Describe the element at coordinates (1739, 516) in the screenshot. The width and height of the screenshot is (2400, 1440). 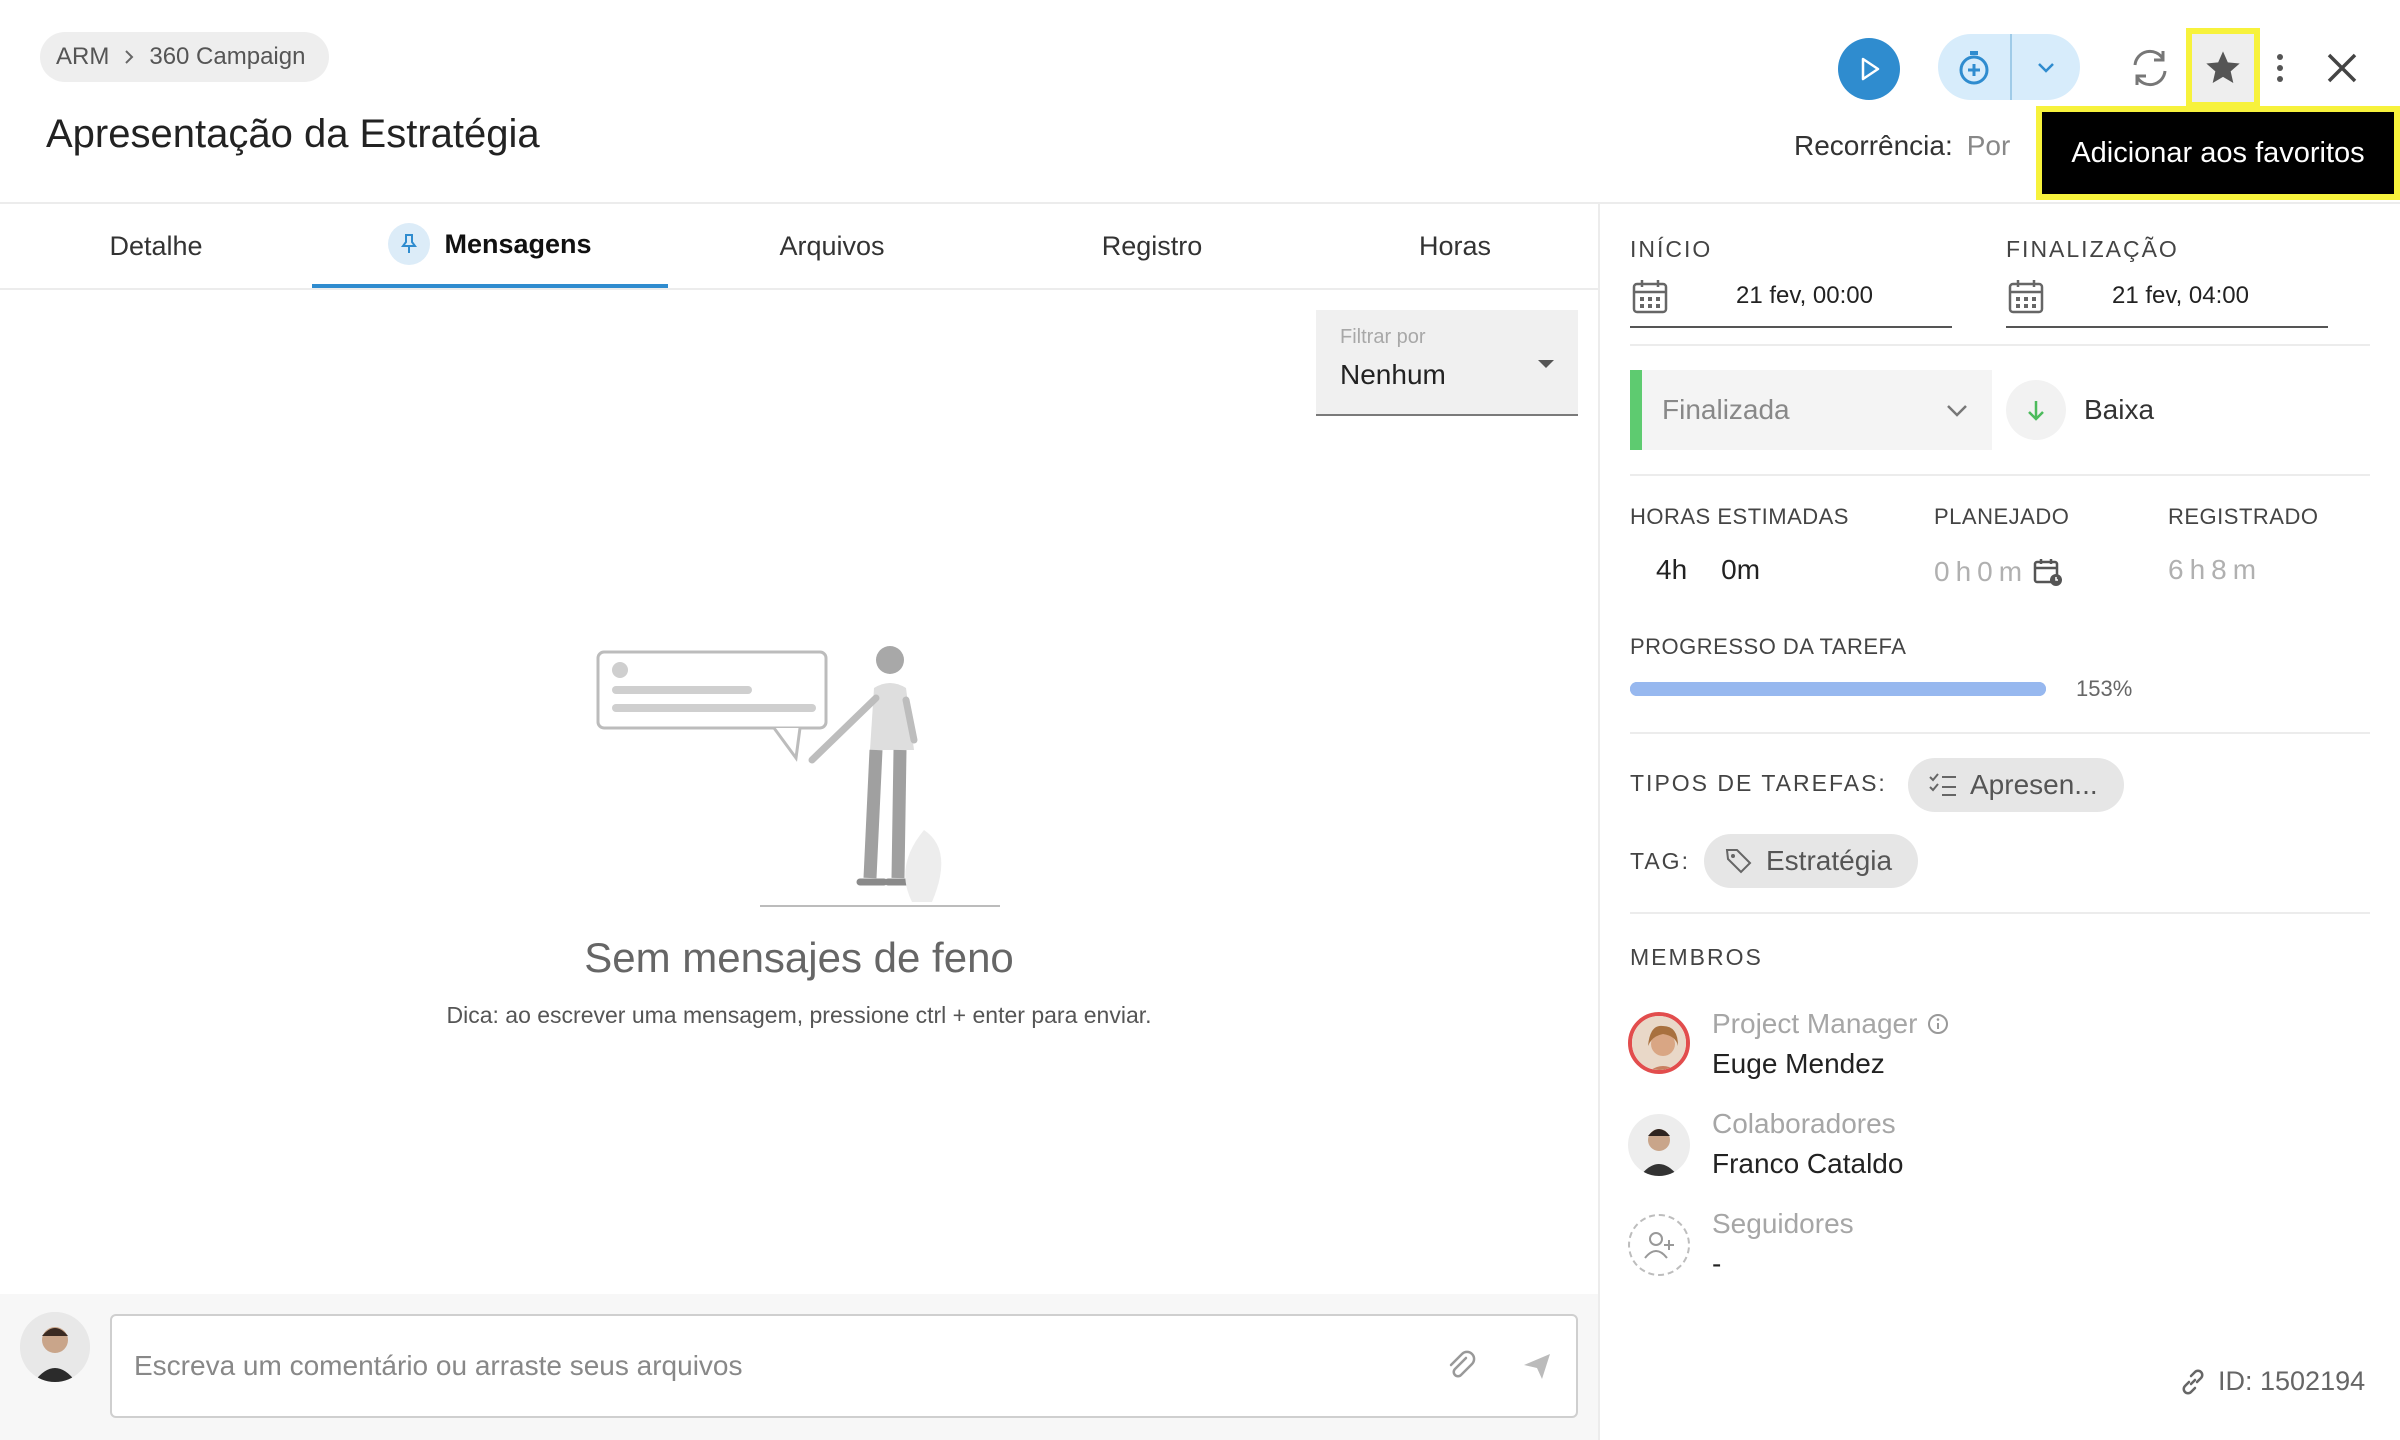
I see `estimated-hours-label: HORAS ESTIMADAS` at that location.